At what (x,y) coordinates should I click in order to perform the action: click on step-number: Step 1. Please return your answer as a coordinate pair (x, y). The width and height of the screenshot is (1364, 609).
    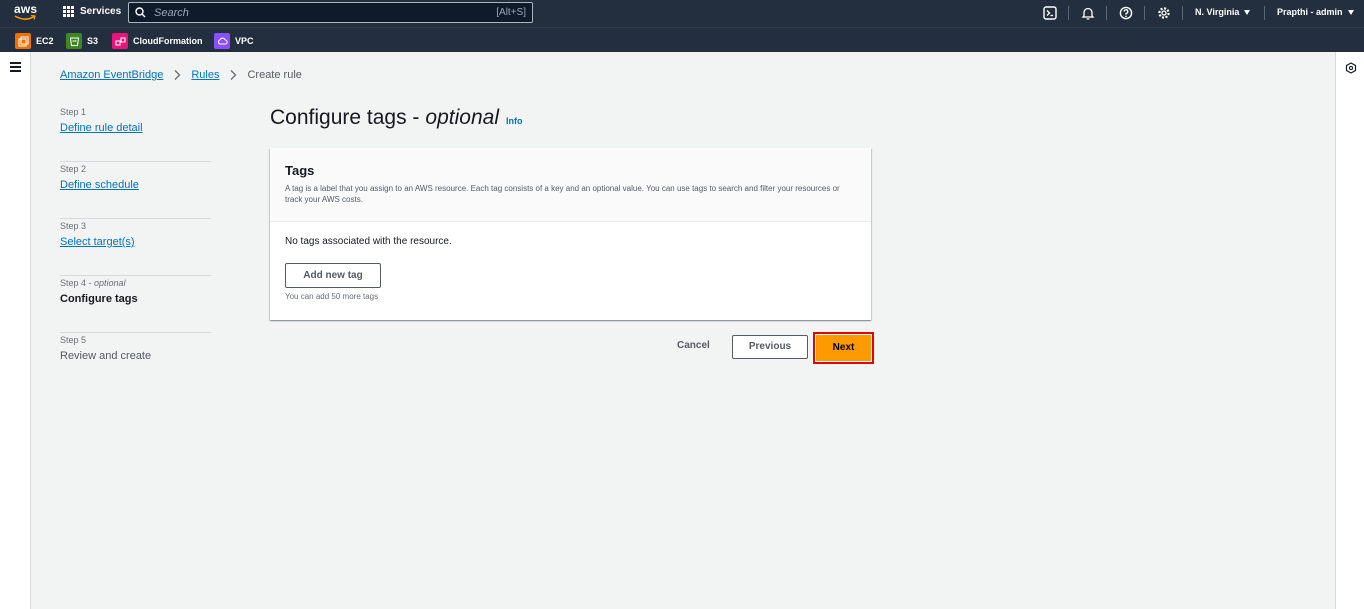
    Looking at the image, I should click on (73, 112).